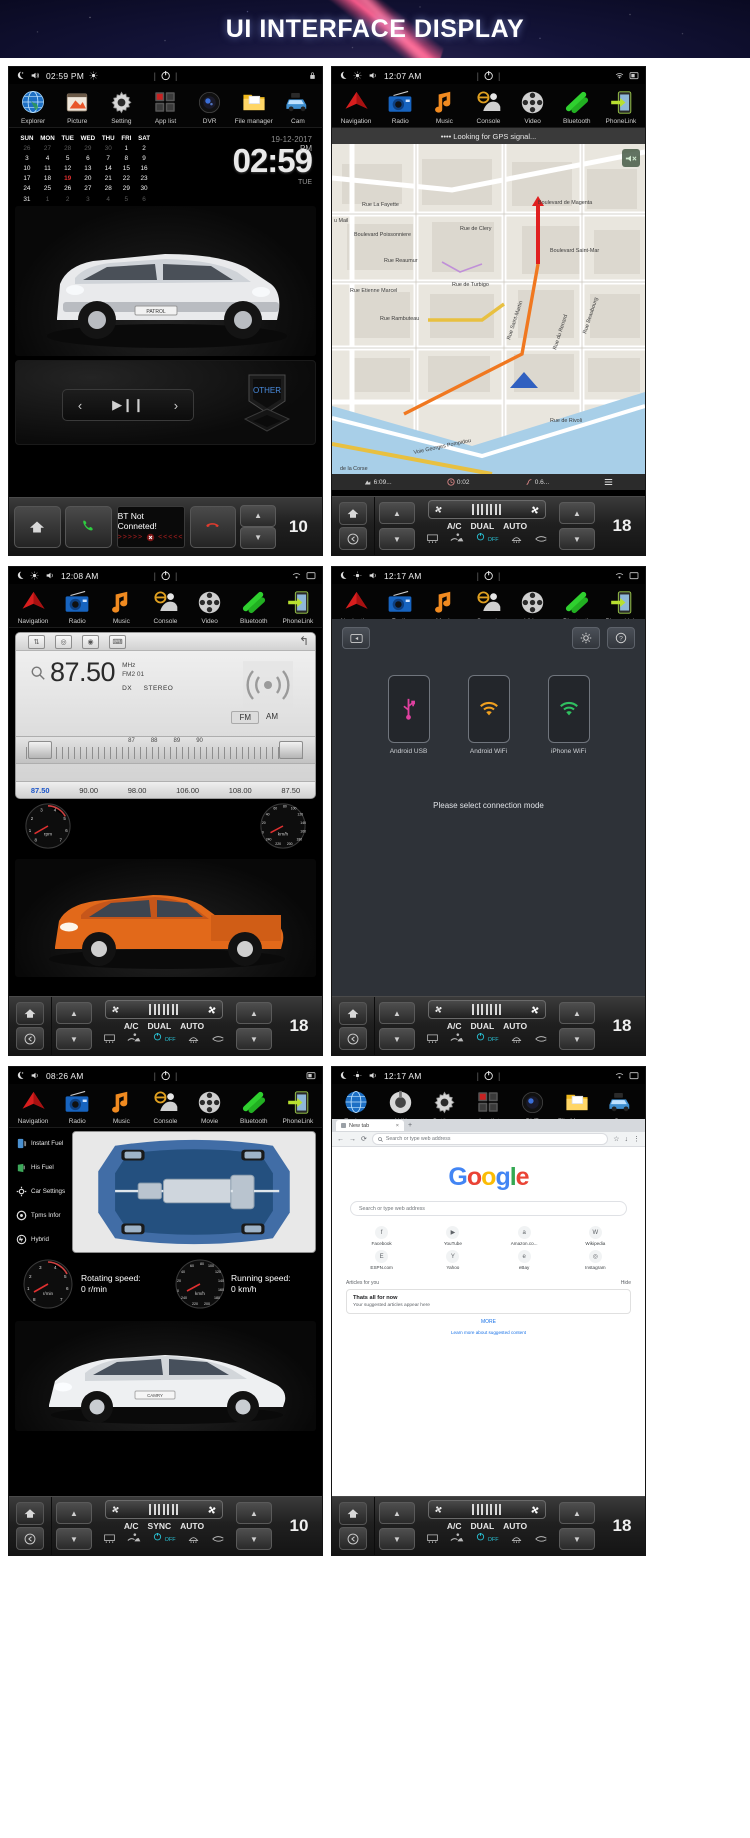 The height and width of the screenshot is (1838, 750). Describe the element at coordinates (128, 405) in the screenshot. I see `play-pause-button: ▶❙❙` at that location.